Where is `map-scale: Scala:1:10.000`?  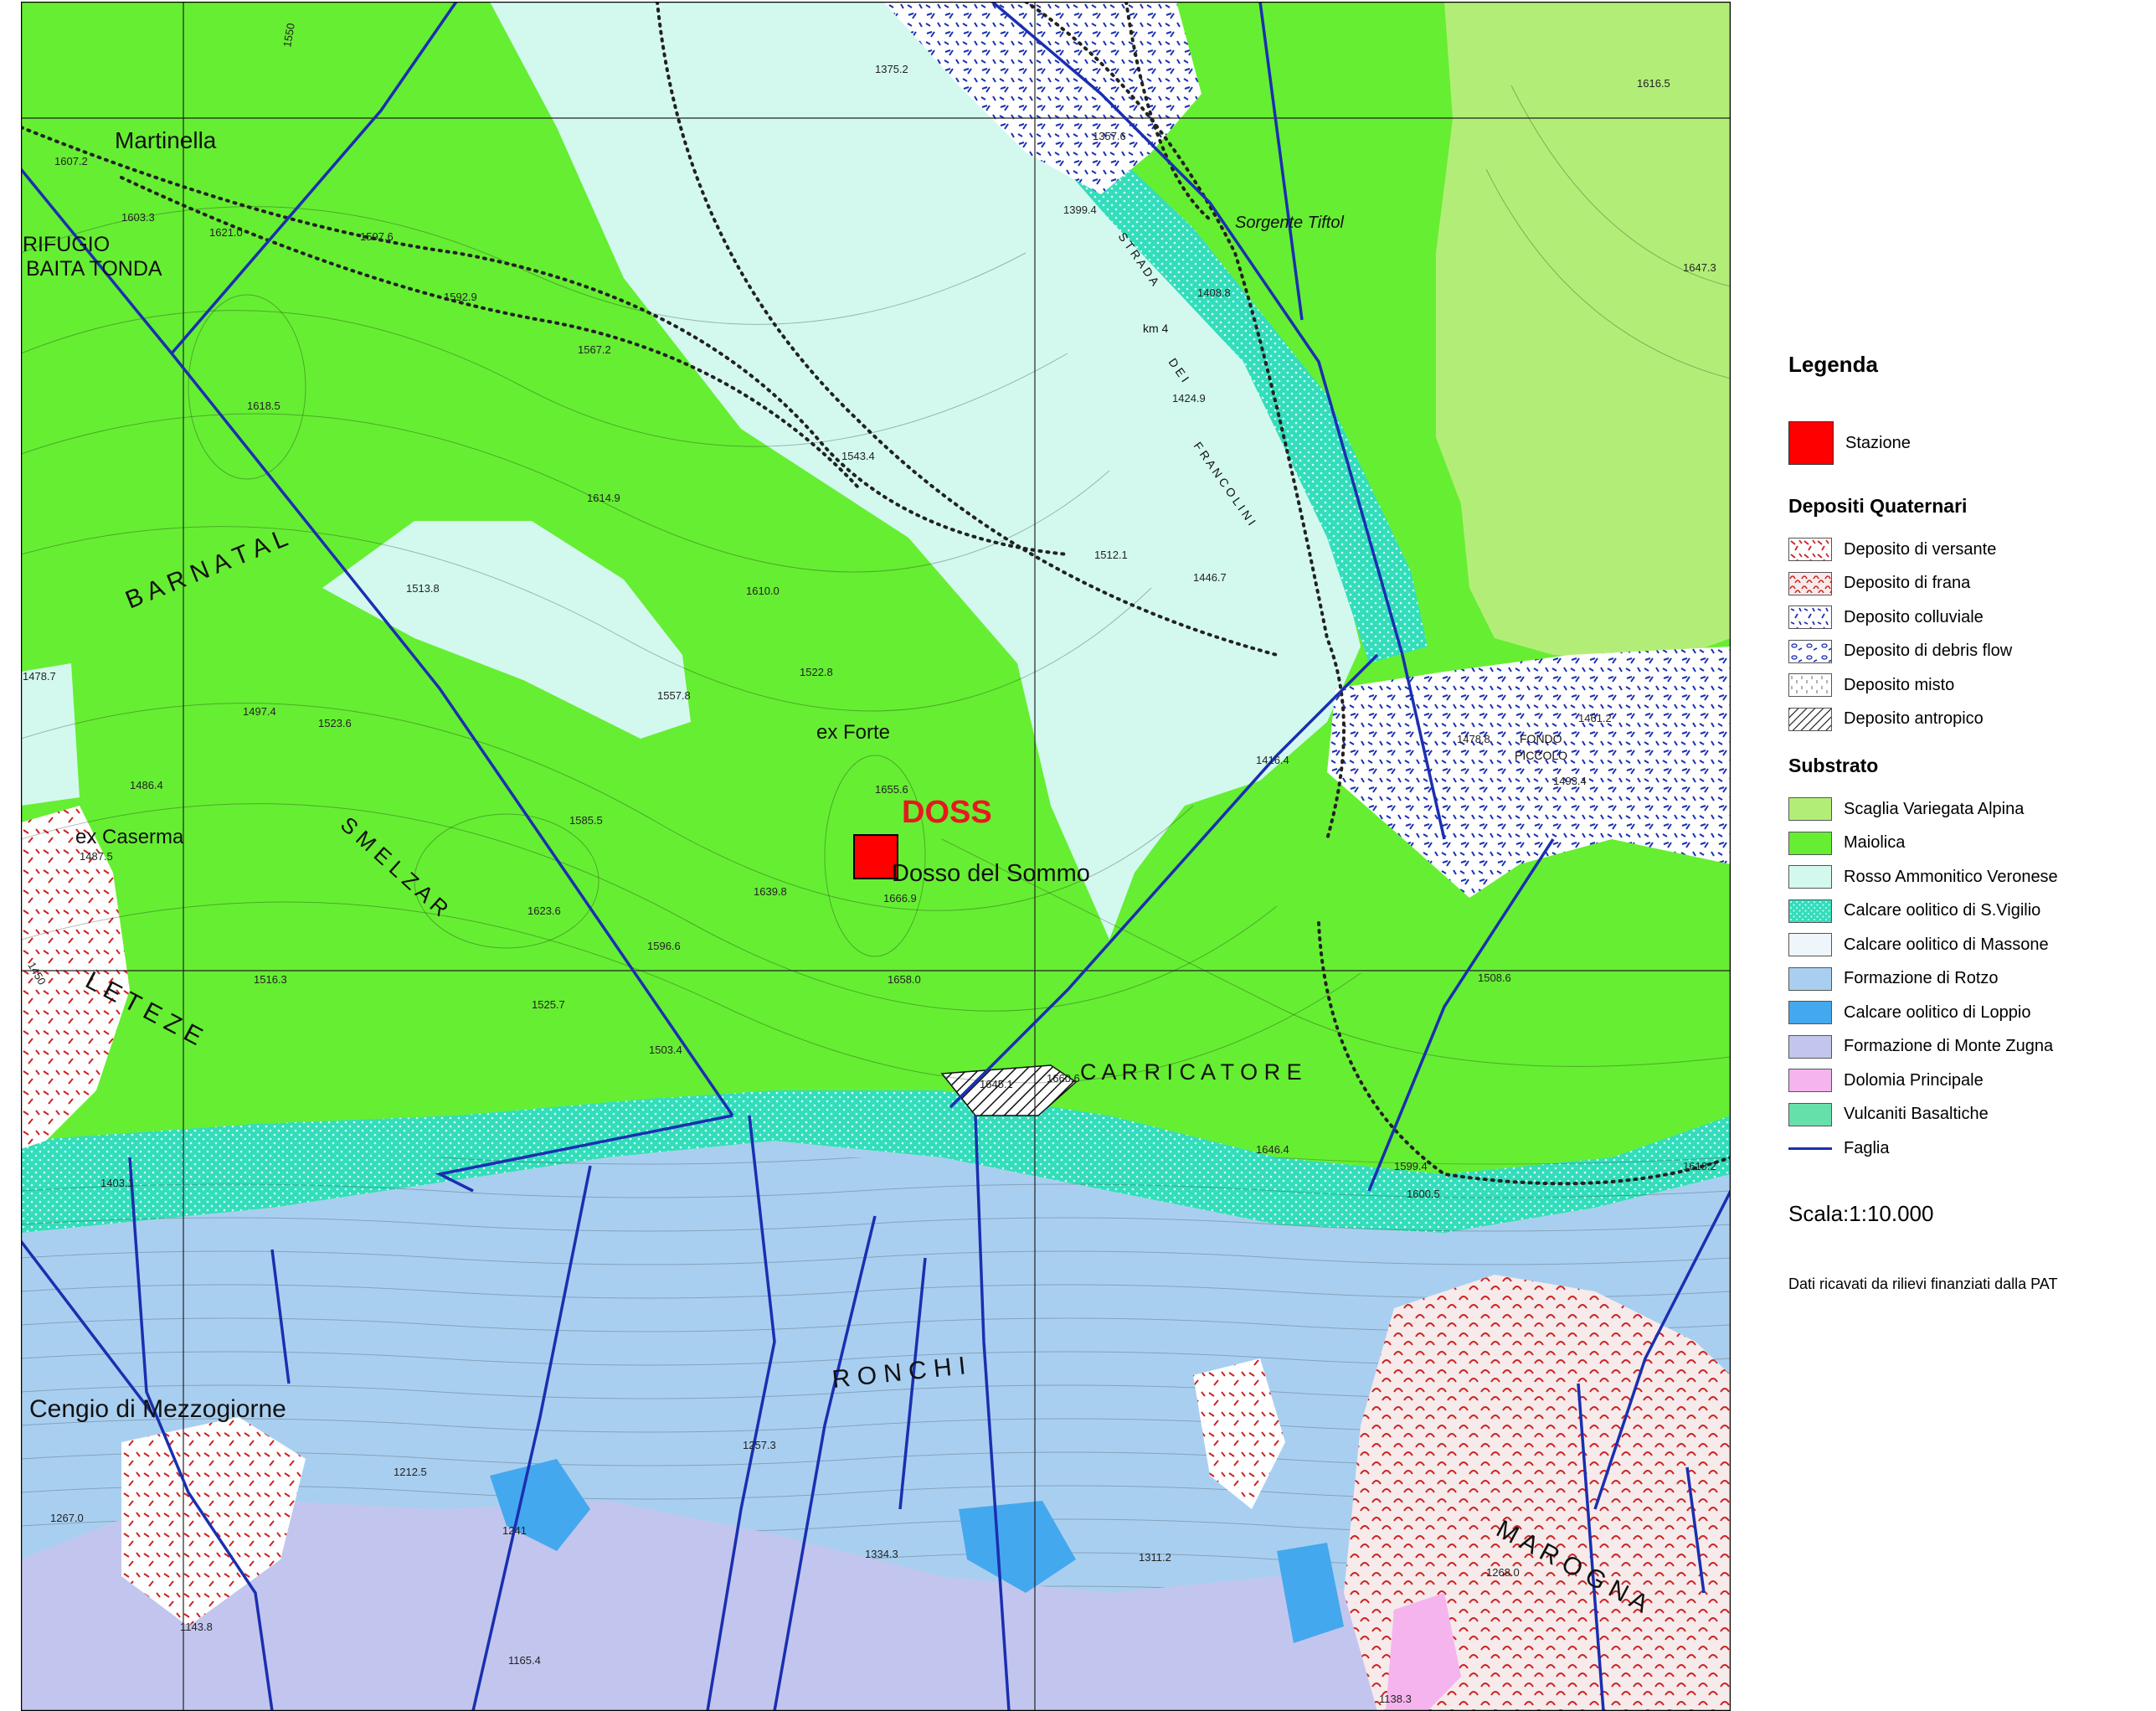
map-scale: Scala:1:10.000 is located at coordinates (1861, 1213).